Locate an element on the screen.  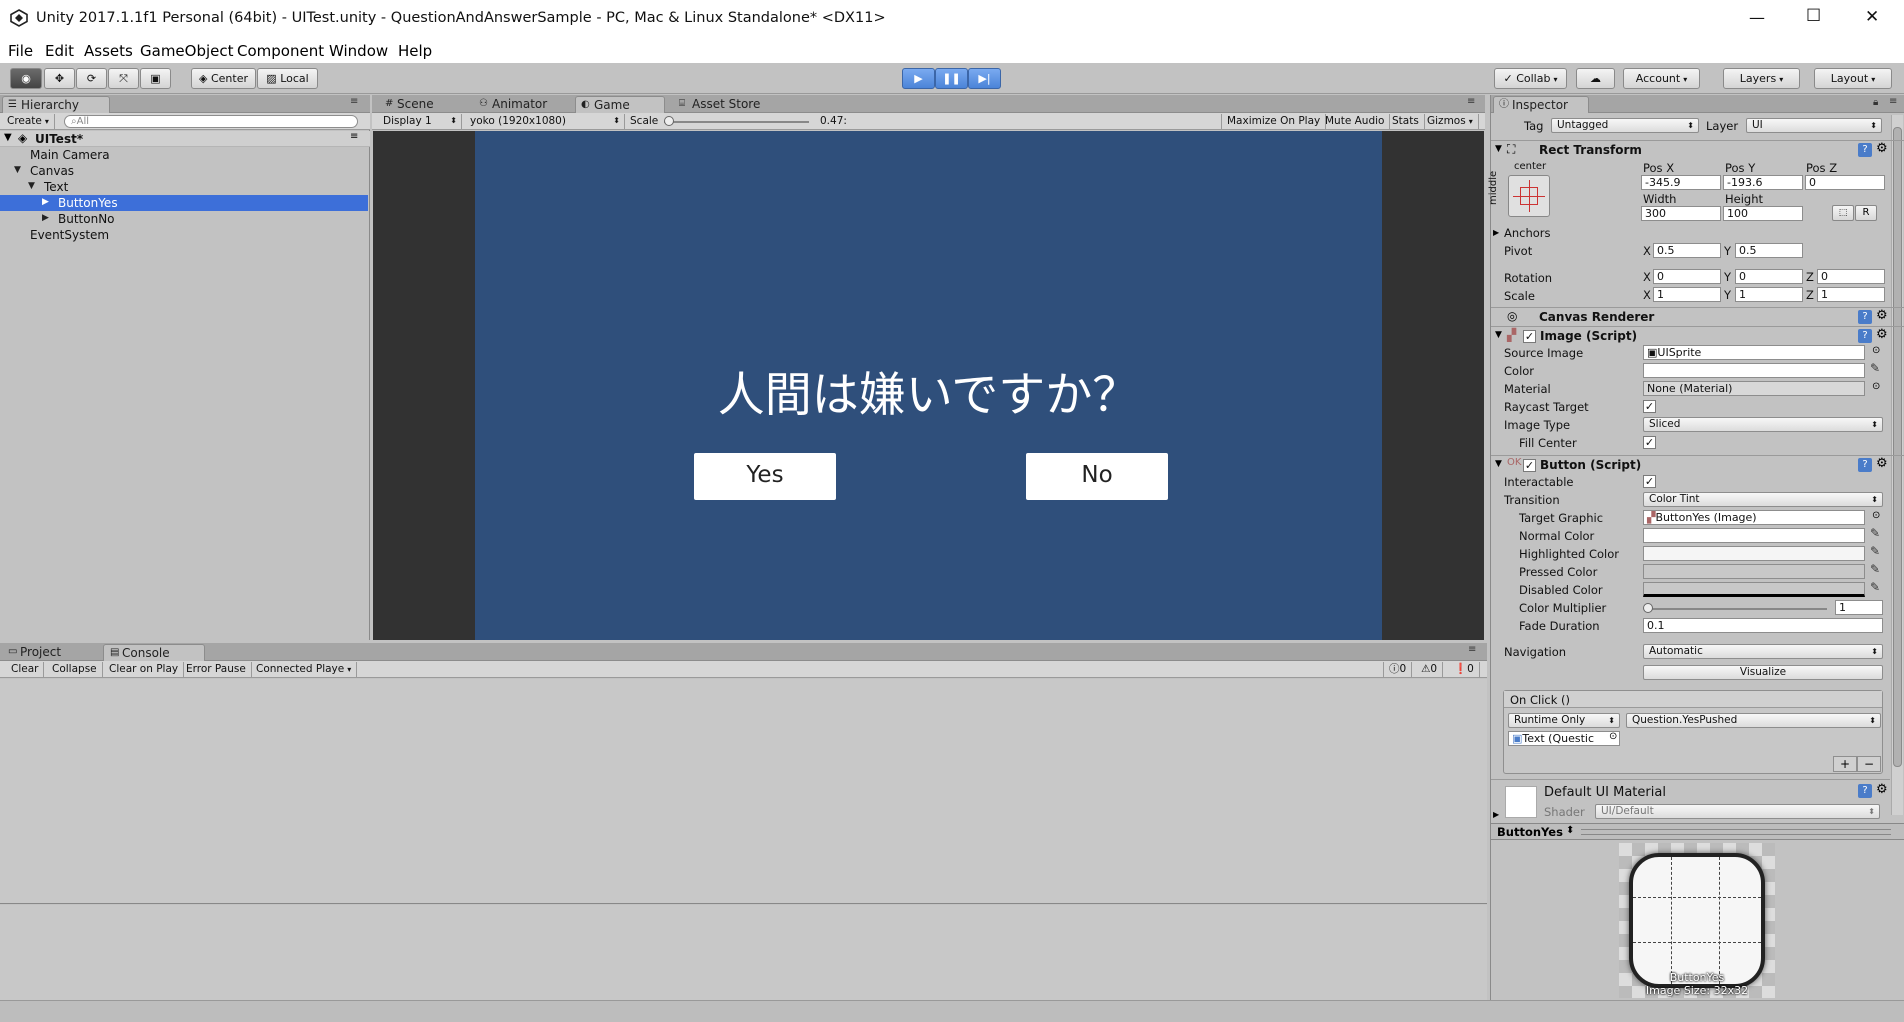
menu-gameobject: GameObject is located at coordinates (187, 51).